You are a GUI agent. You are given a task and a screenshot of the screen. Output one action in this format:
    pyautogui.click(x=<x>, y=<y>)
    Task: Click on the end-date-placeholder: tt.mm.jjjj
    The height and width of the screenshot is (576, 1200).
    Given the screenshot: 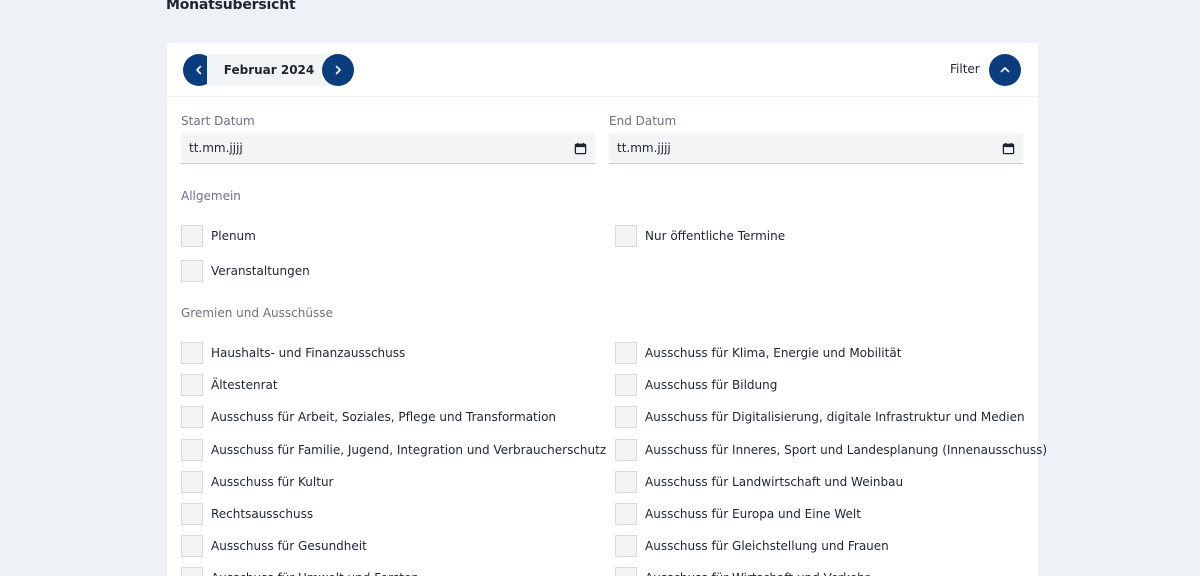 What is the action you would take?
    pyautogui.click(x=644, y=148)
    